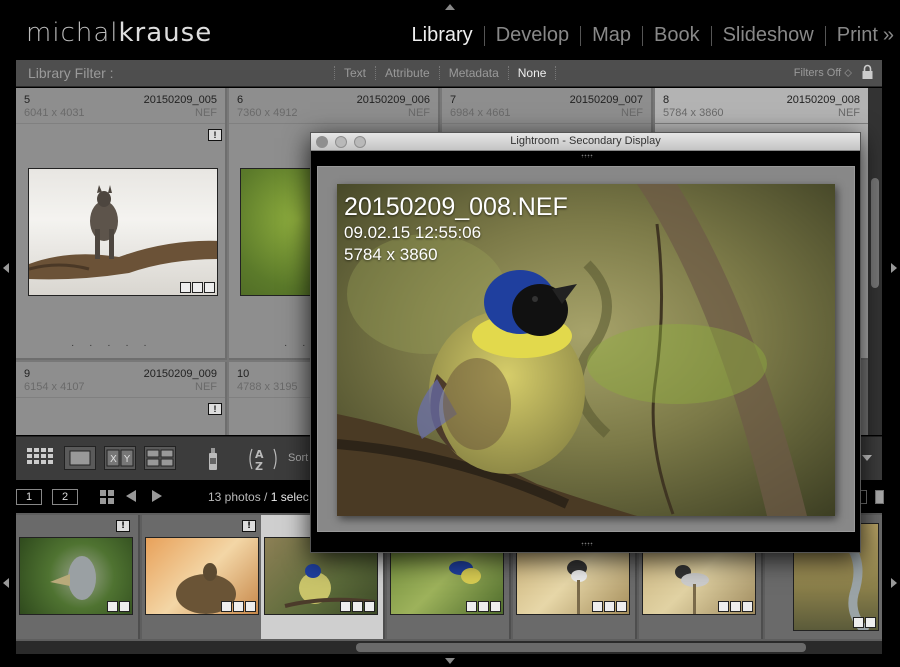 The width and height of the screenshot is (900, 667). I want to click on secondary-display-titlebar: Lightroom - Secondary Display, so click(585, 142).